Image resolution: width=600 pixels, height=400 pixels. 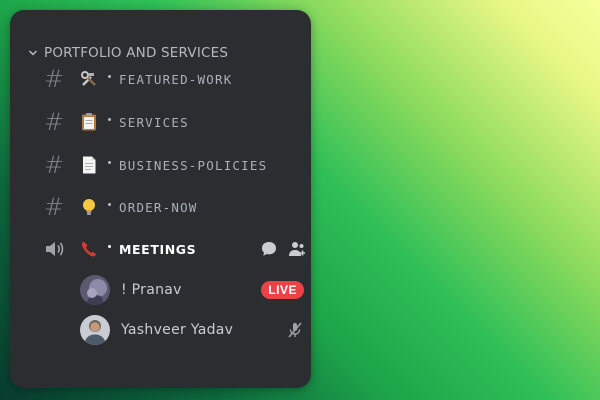 I want to click on mic-muted-icon, so click(x=295, y=330).